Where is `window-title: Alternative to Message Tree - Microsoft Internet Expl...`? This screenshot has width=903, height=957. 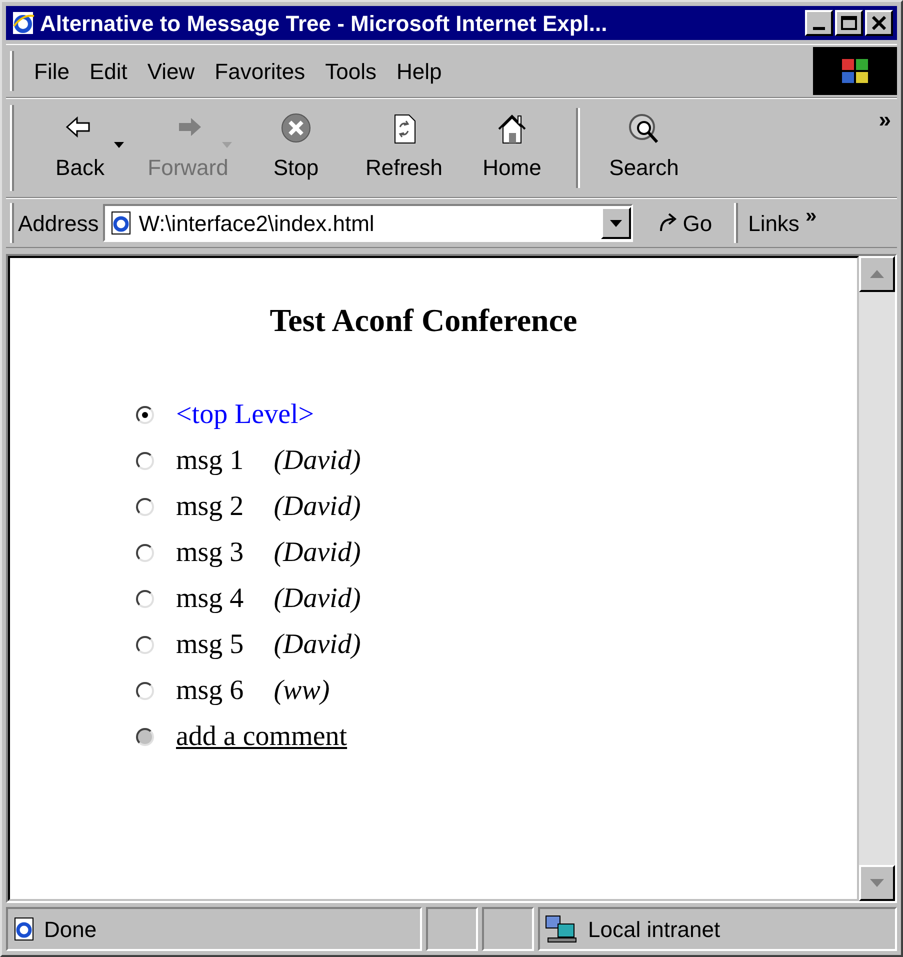 window-title: Alternative to Message Tree - Microsoft Internet Expl... is located at coordinates (324, 24).